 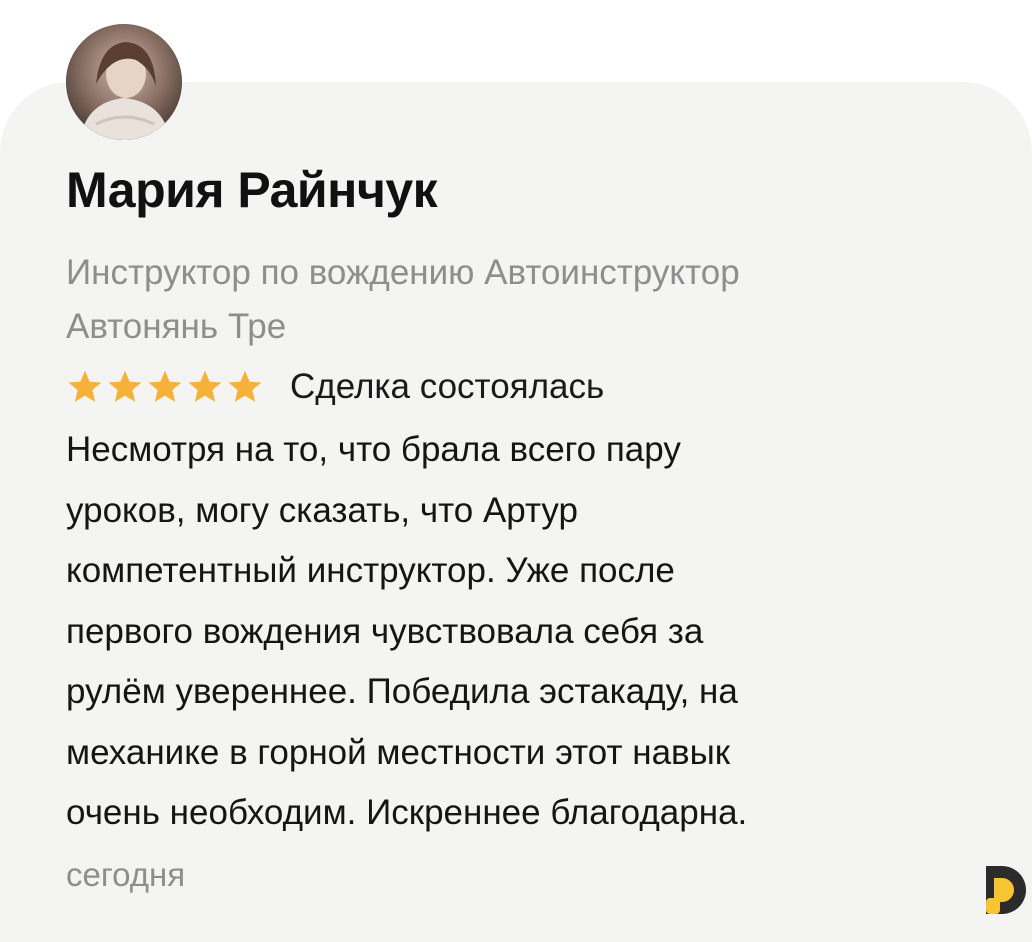 What do you see at coordinates (402, 691) in the screenshot?
I see `review-line: рулём увереннее. Победила эстакаду, на` at bounding box center [402, 691].